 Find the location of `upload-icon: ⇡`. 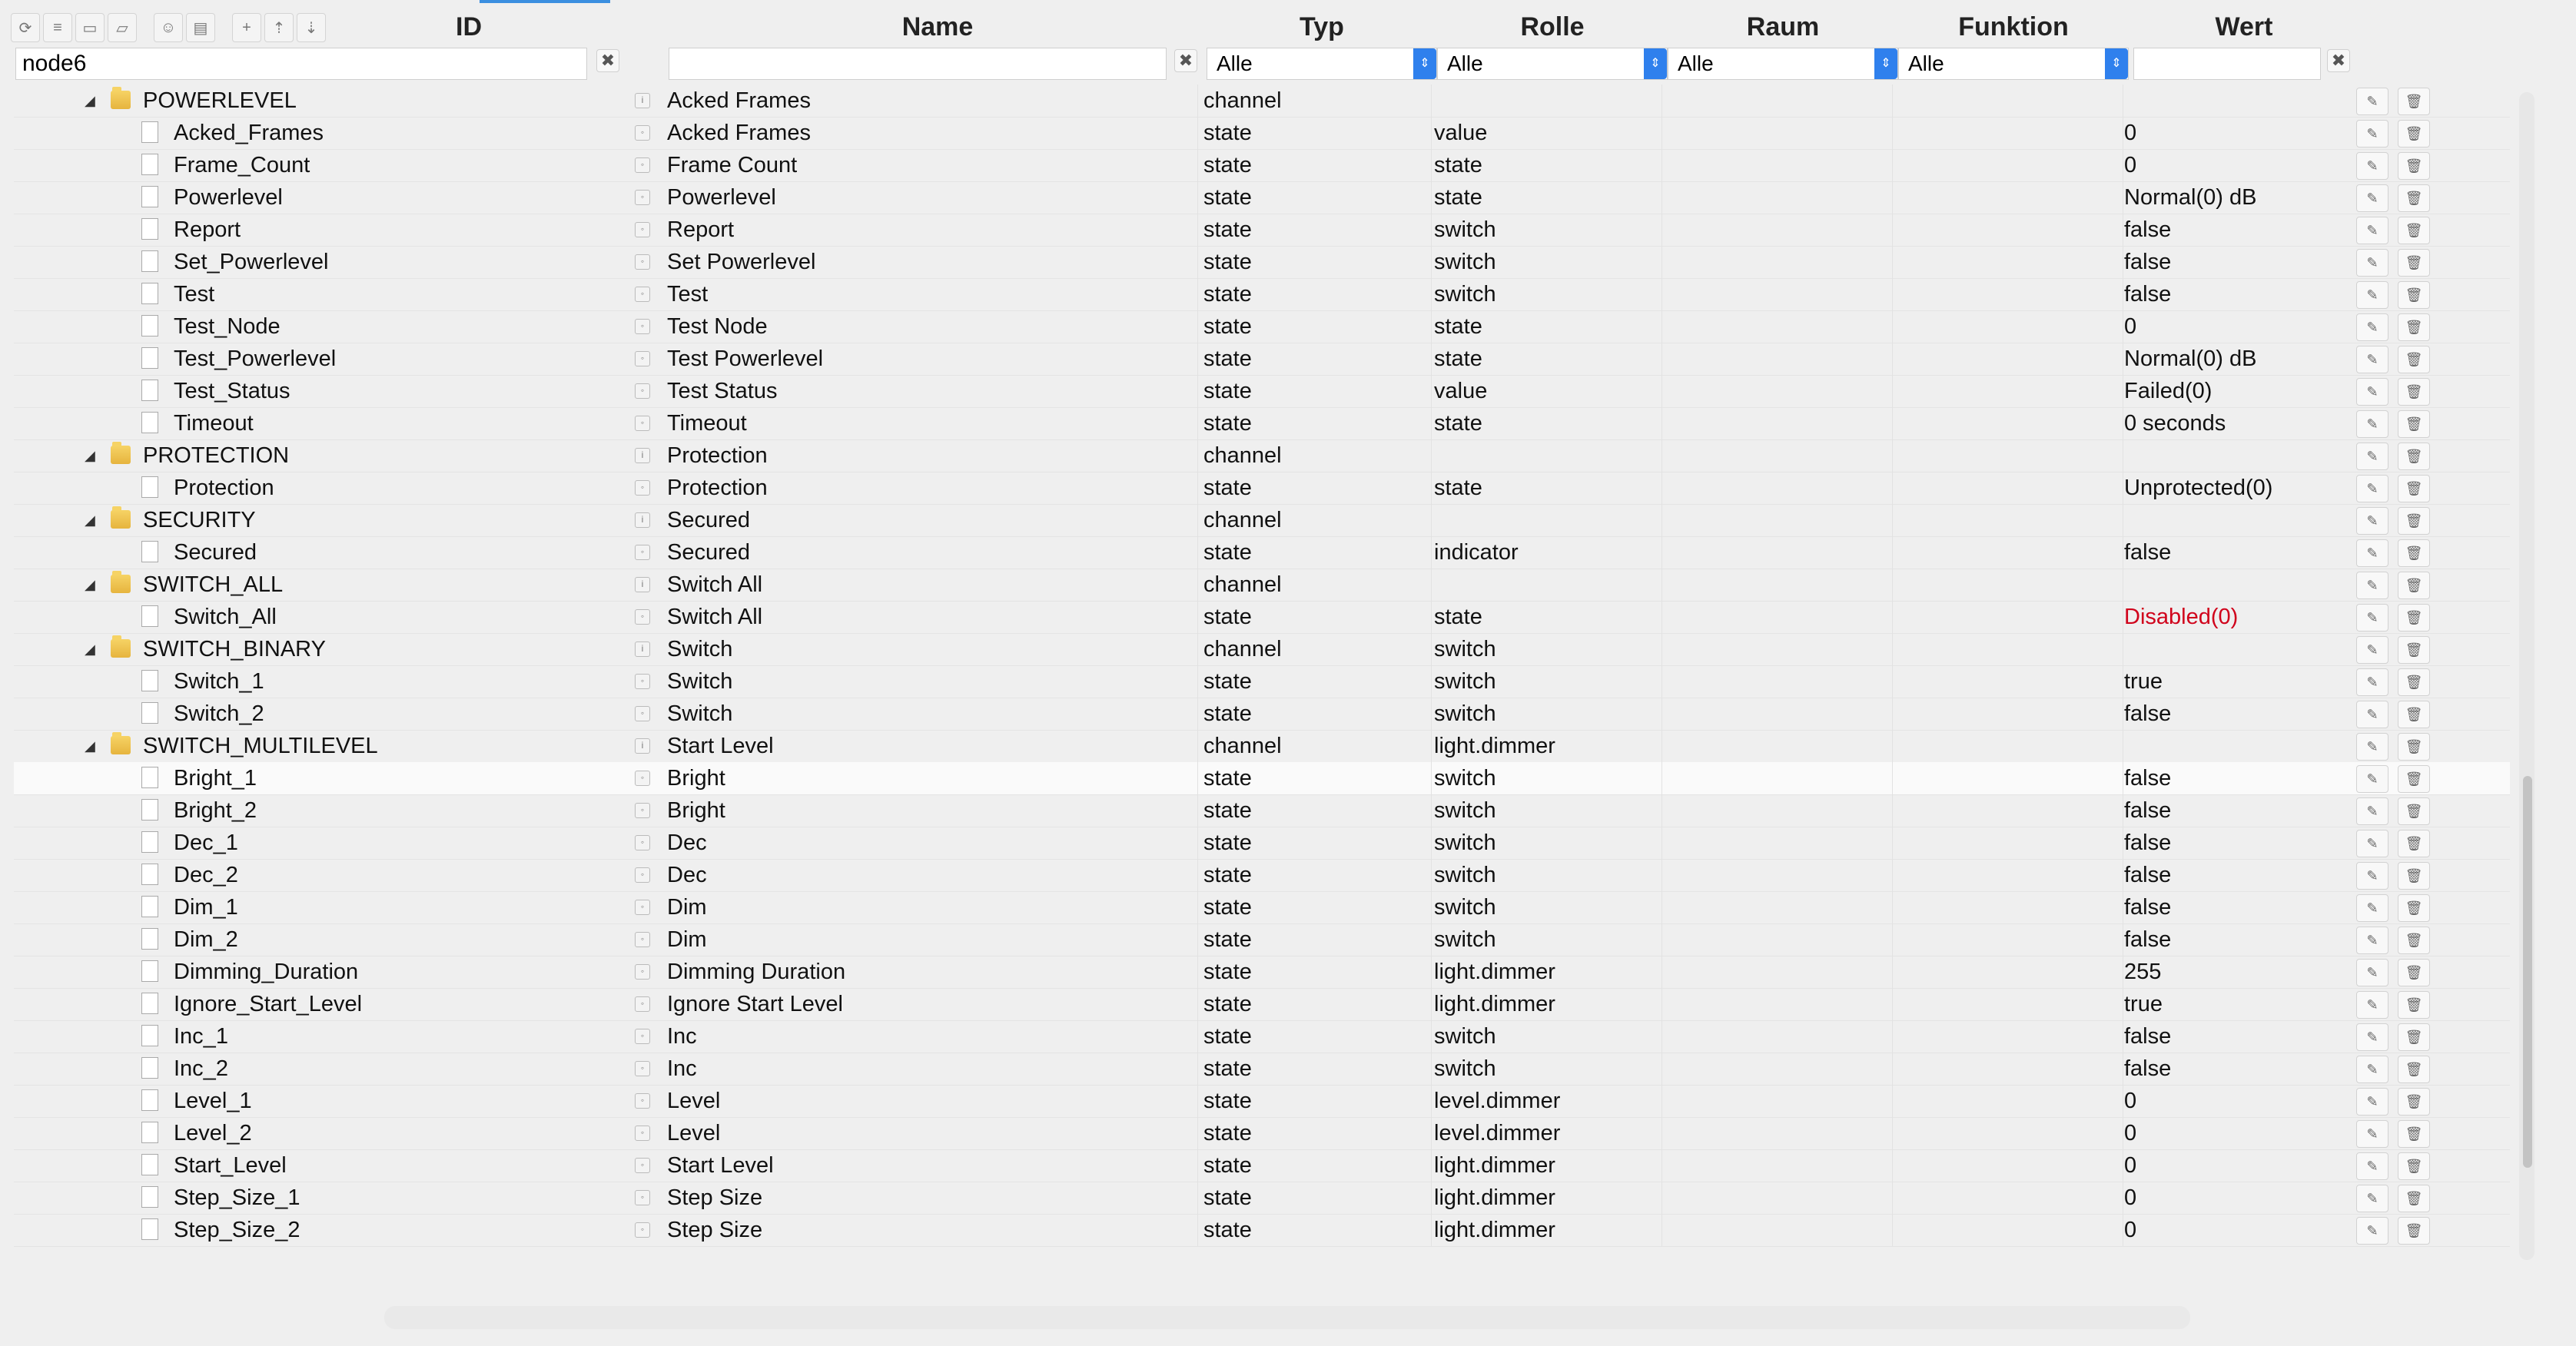

upload-icon: ⇡ is located at coordinates (279, 27).